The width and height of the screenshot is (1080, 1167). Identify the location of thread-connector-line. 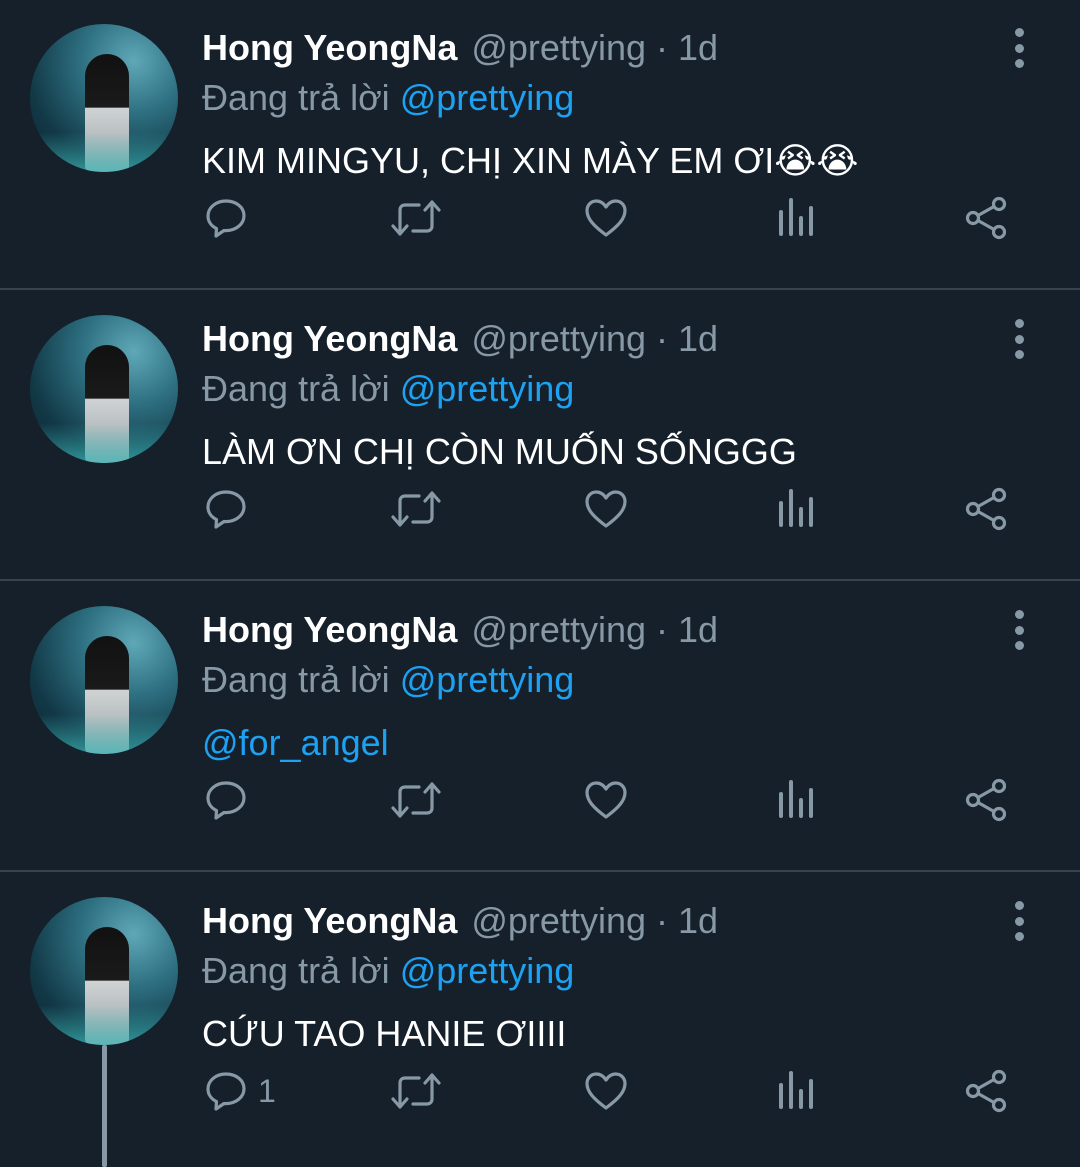
(104, 1106).